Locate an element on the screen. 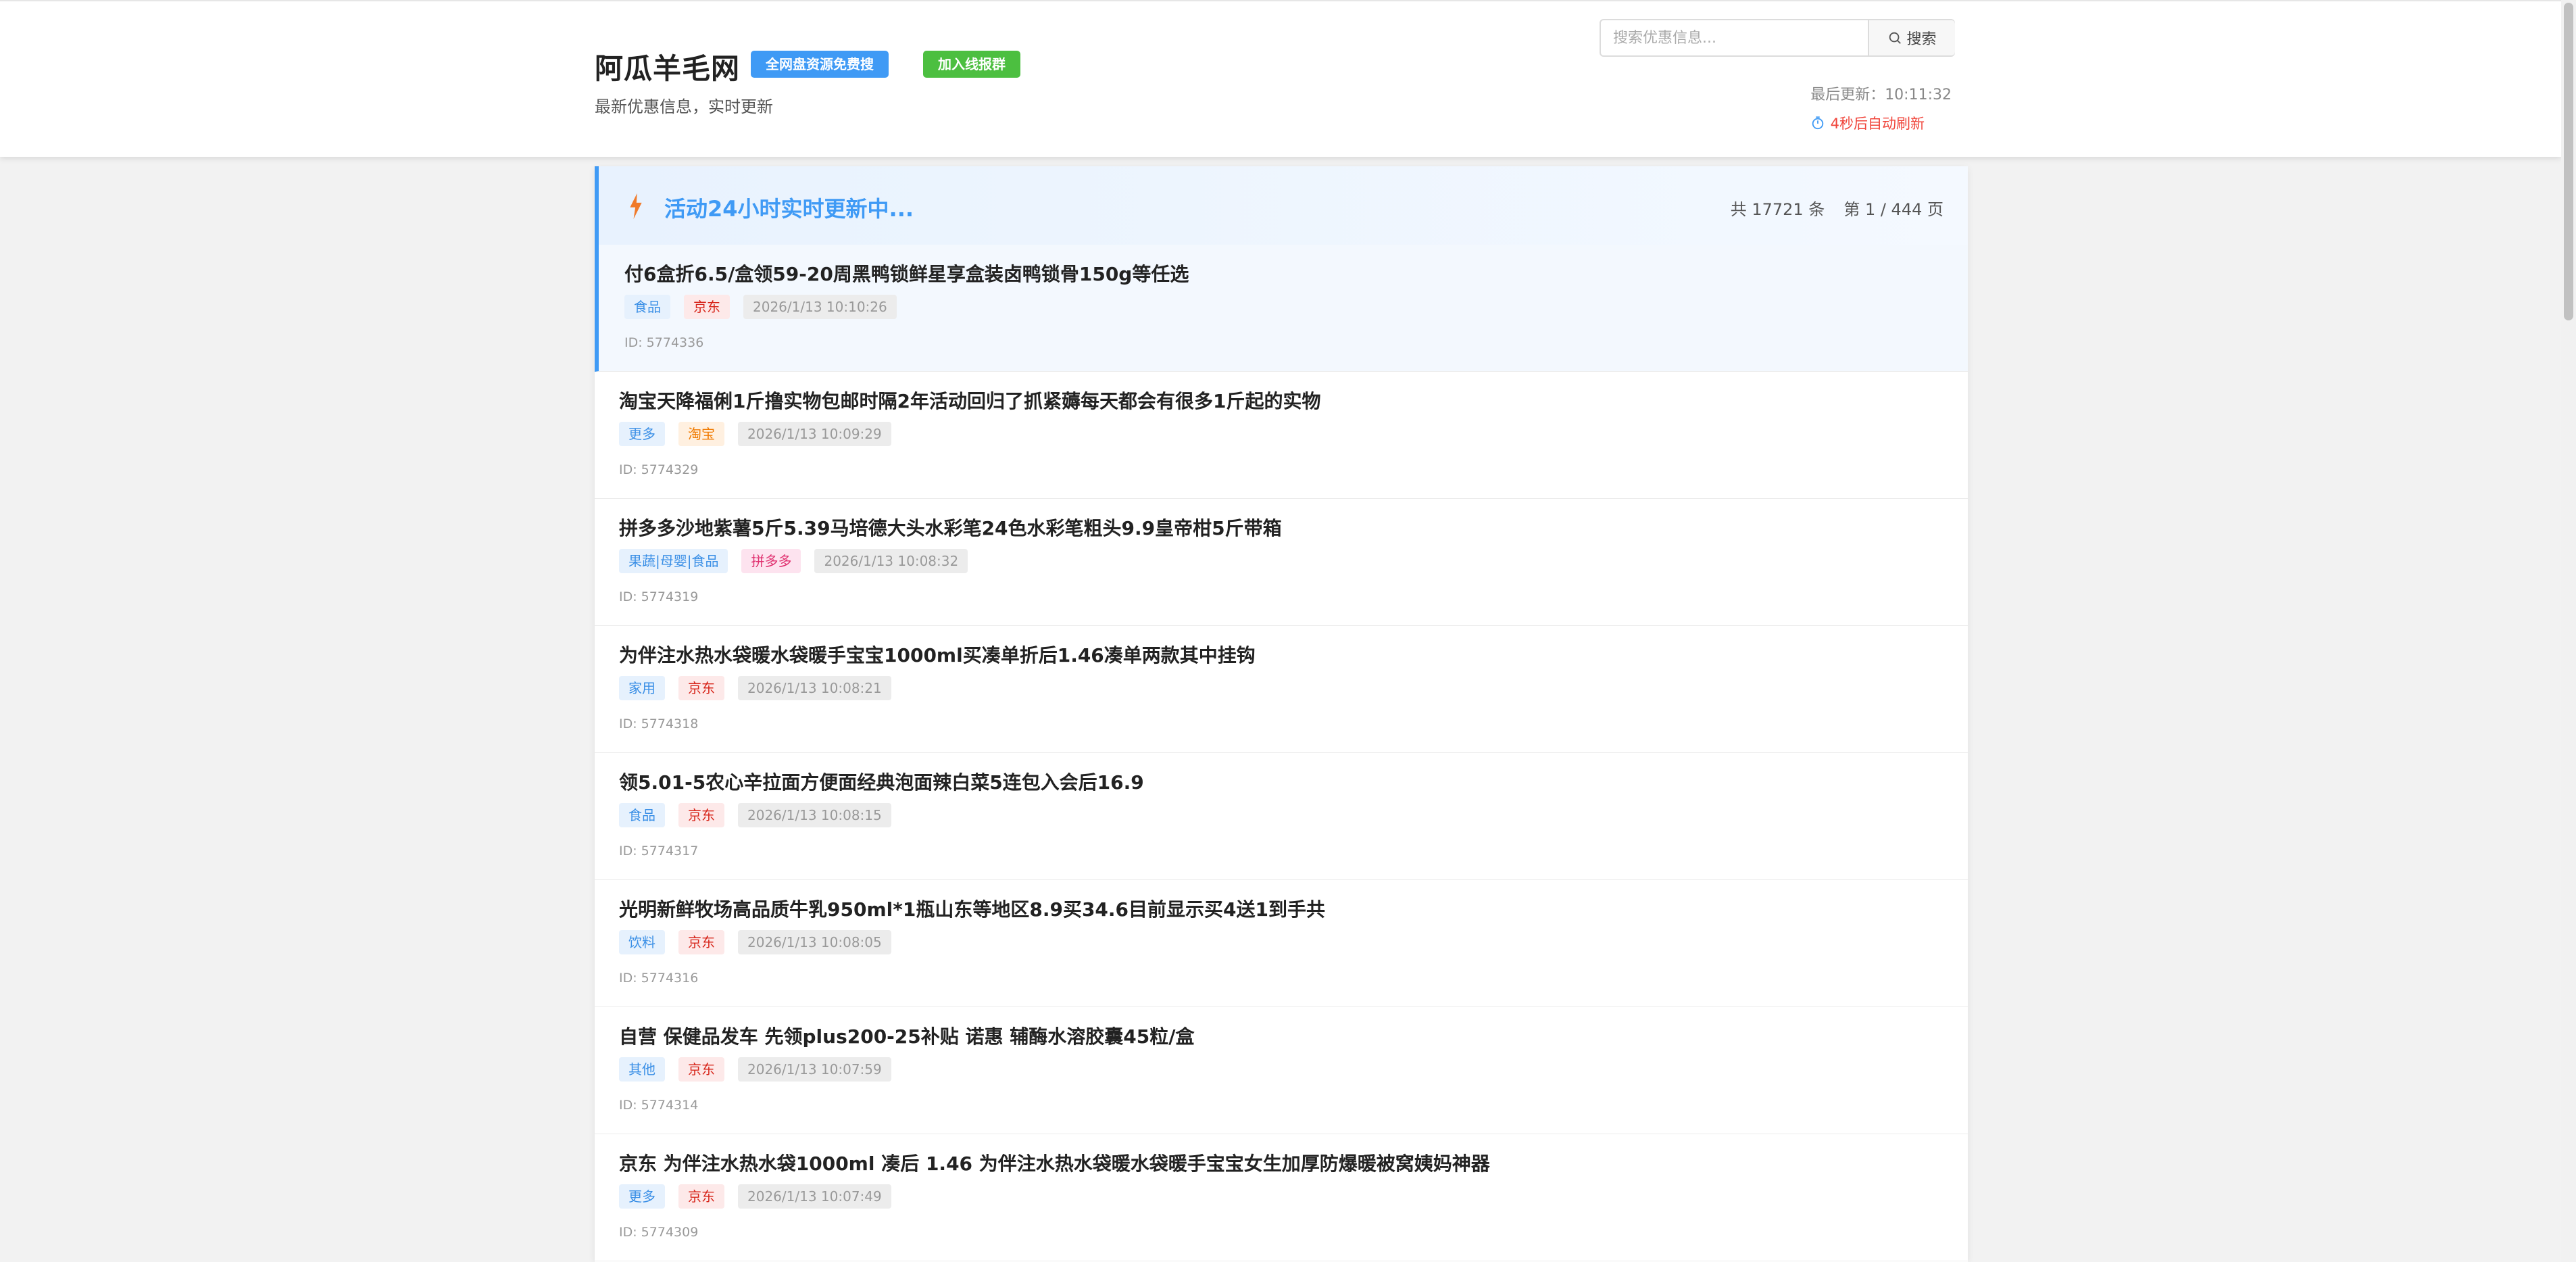 This screenshot has width=2576, height=1262. category-tag: 果蔬|母婴|食品 is located at coordinates (674, 561).